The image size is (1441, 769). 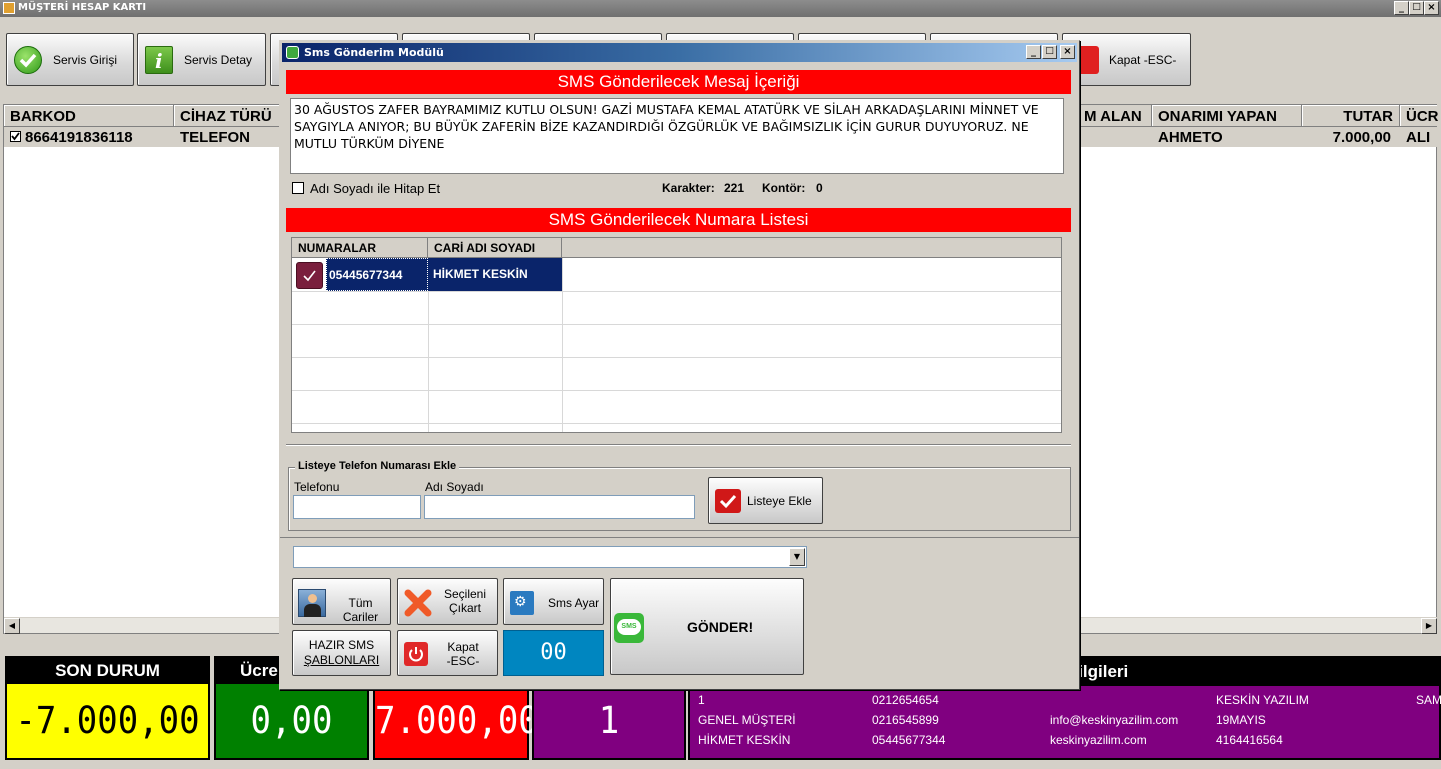 I want to click on app-icon, so click(x=9, y=8).